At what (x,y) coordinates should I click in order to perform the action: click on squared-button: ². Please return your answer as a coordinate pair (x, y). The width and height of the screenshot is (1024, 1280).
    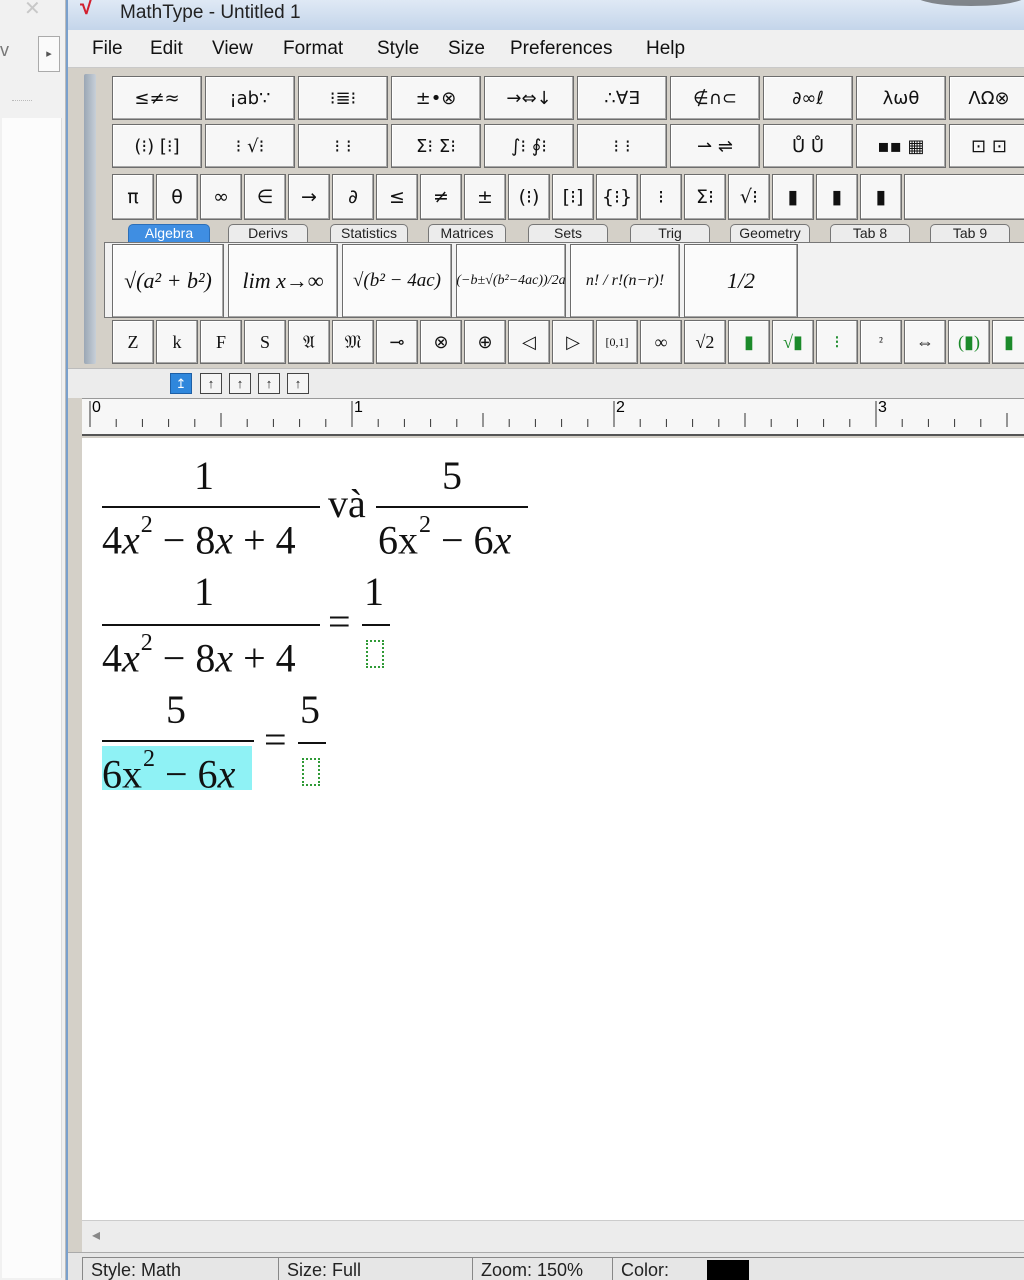
    Looking at the image, I should click on (881, 342).